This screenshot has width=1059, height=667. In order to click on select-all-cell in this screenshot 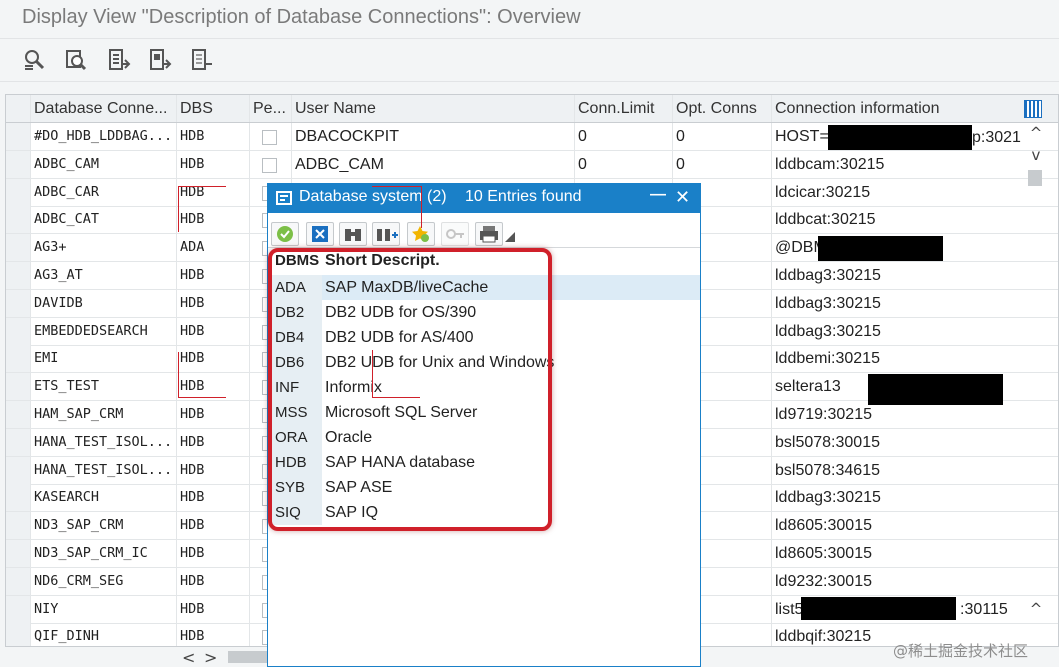, I will do `click(18, 108)`.